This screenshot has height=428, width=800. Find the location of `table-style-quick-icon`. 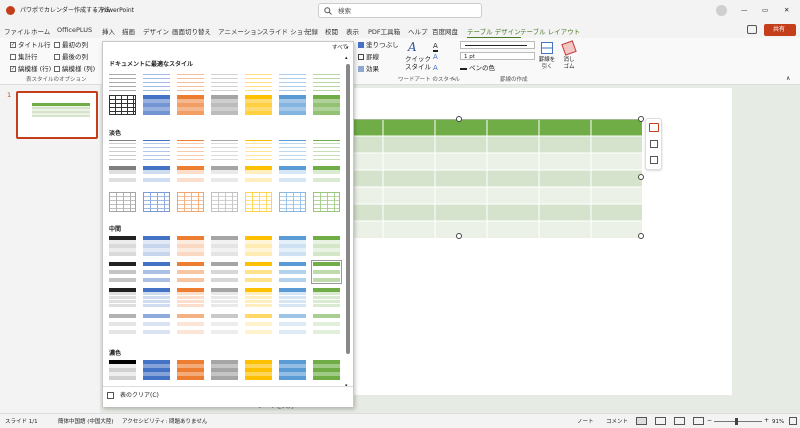

table-style-quick-icon is located at coordinates (654, 127).